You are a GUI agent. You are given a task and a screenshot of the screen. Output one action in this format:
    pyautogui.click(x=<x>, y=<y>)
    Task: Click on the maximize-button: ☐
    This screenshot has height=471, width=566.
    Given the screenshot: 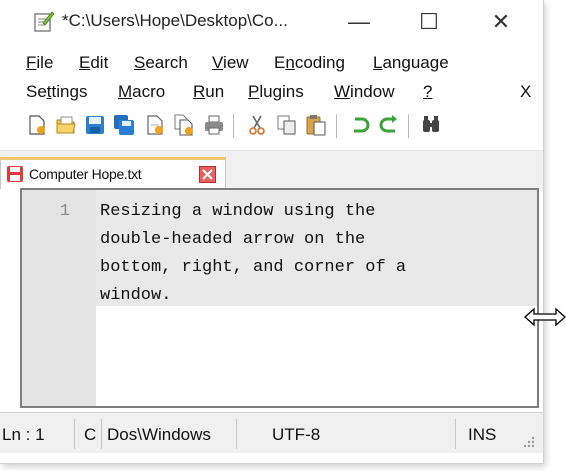 What is the action you would take?
    pyautogui.click(x=429, y=22)
    